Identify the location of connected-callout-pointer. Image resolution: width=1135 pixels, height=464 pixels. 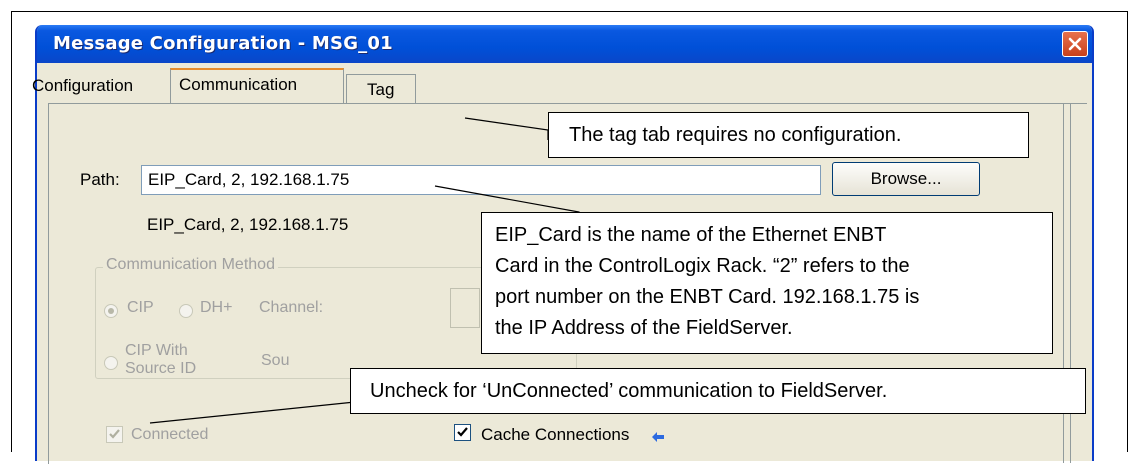
(252, 412).